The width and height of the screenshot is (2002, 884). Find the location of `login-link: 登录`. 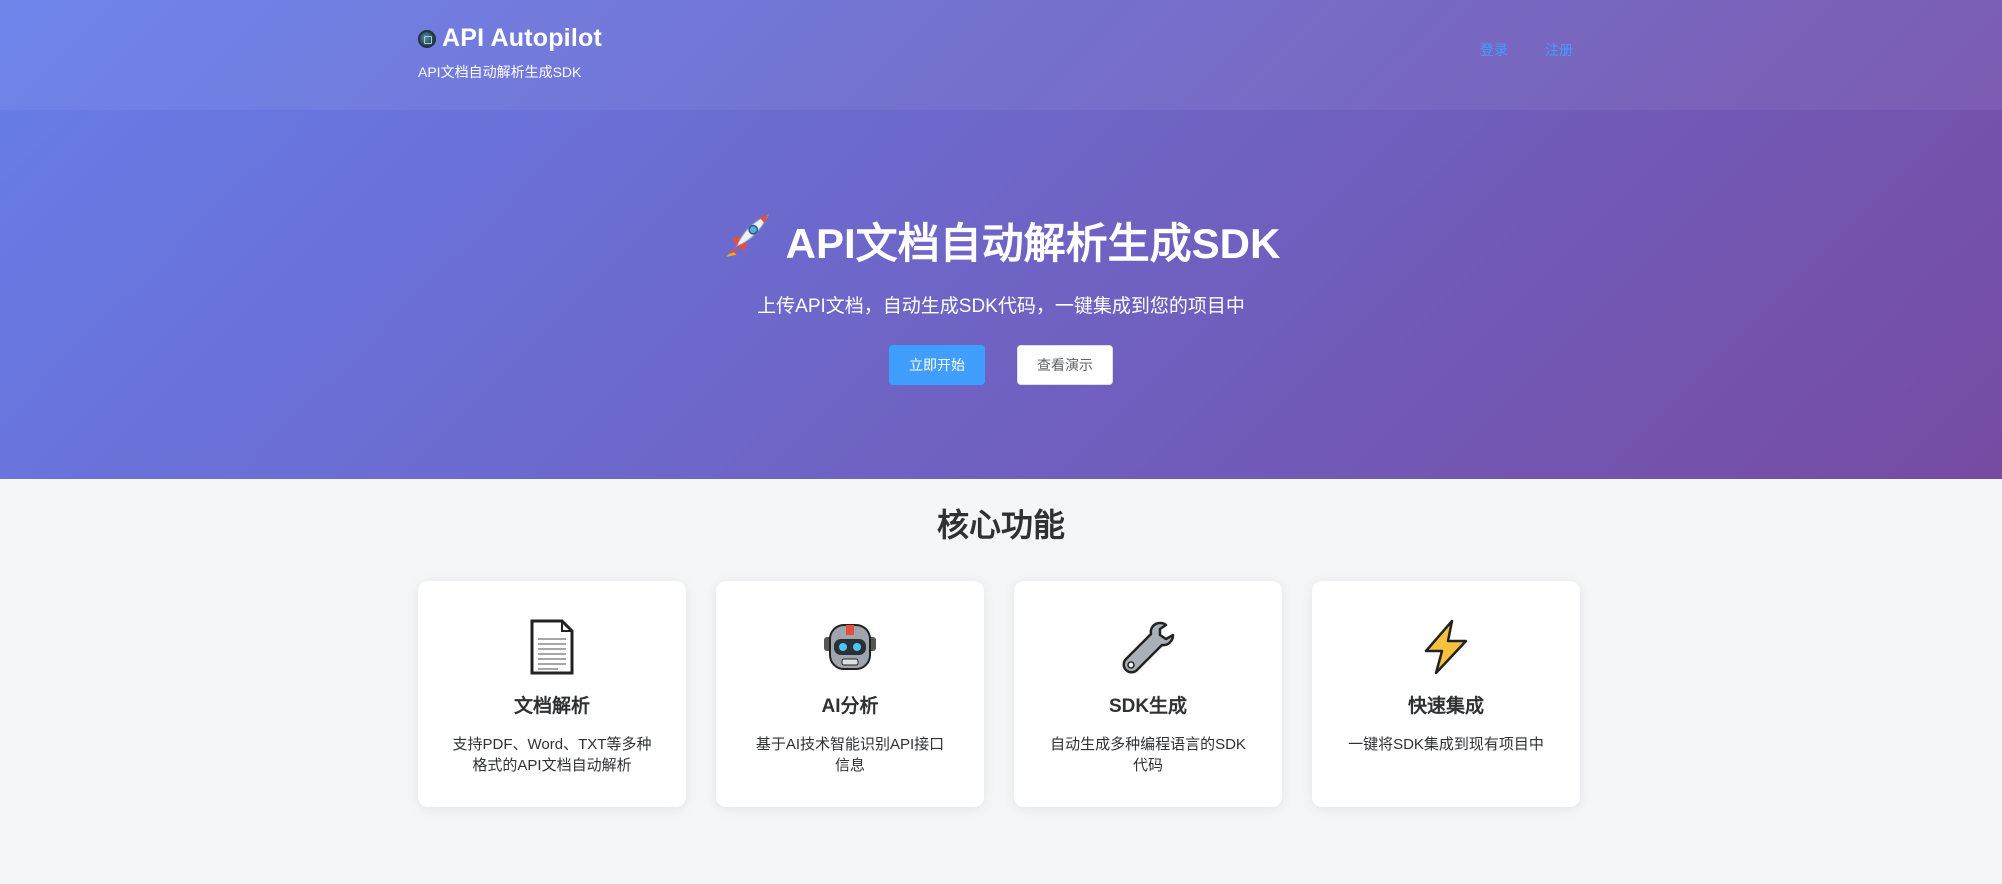

login-link: 登录 is located at coordinates (1494, 50).